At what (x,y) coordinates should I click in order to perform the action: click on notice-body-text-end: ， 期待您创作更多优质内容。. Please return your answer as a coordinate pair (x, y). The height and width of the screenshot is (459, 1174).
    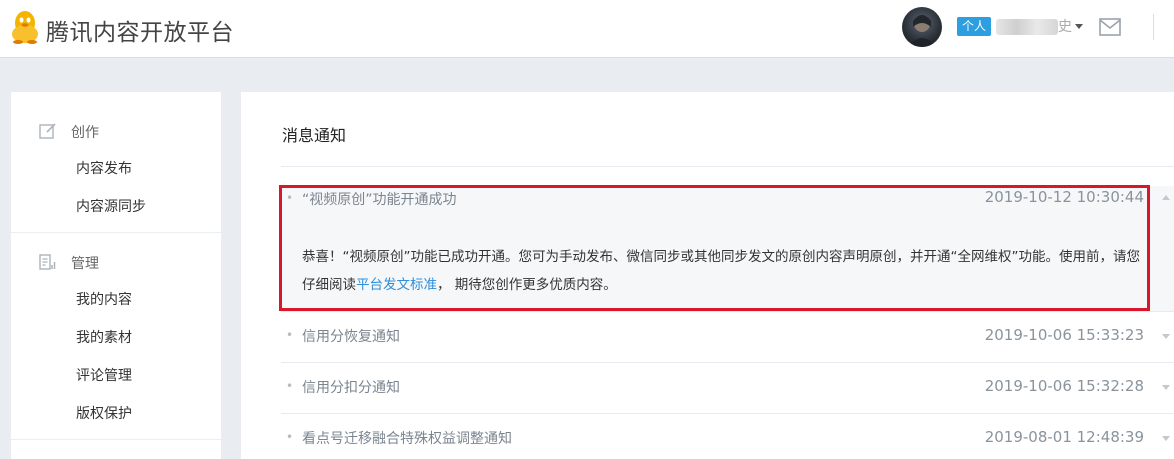
    Looking at the image, I should click on (527, 285).